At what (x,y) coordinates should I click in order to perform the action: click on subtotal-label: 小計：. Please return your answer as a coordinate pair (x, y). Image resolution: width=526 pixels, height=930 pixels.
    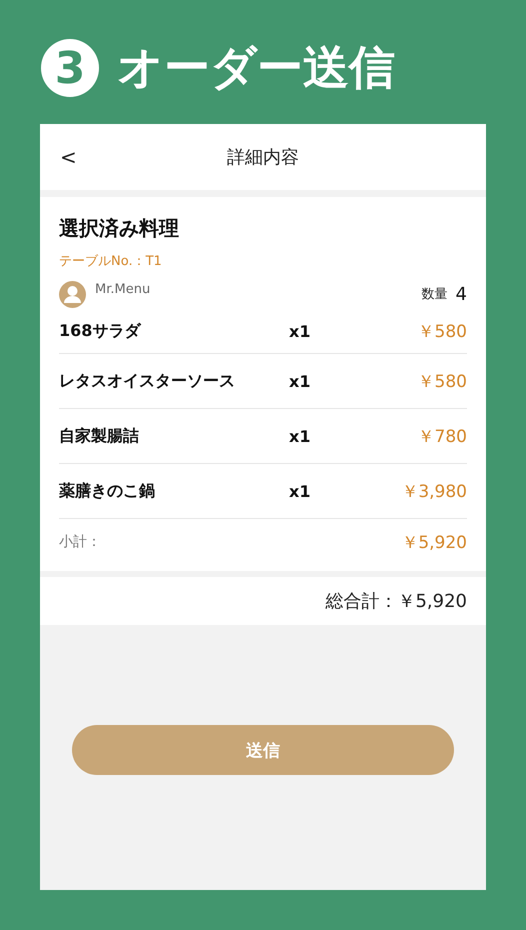
    Looking at the image, I should click on (80, 542).